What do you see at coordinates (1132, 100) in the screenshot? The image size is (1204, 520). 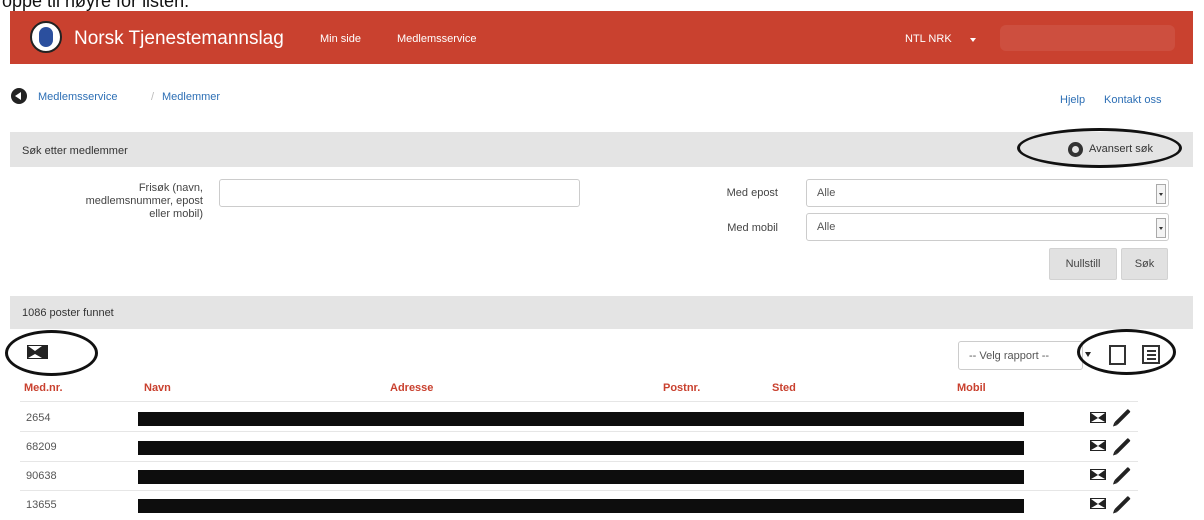 I see `contact-link: Kontakt oss` at bounding box center [1132, 100].